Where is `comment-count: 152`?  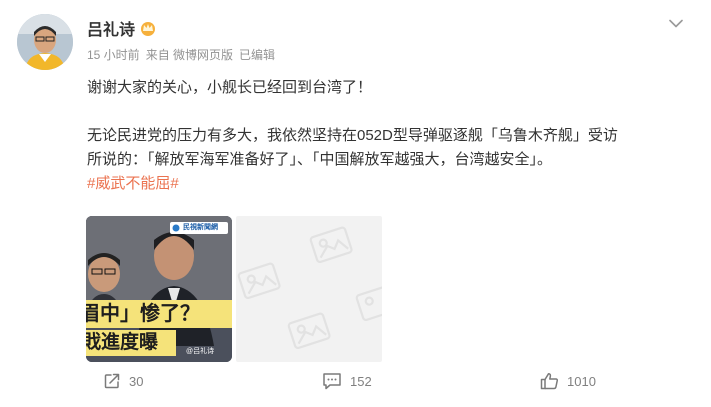
comment-count: 152 is located at coordinates (361, 381).